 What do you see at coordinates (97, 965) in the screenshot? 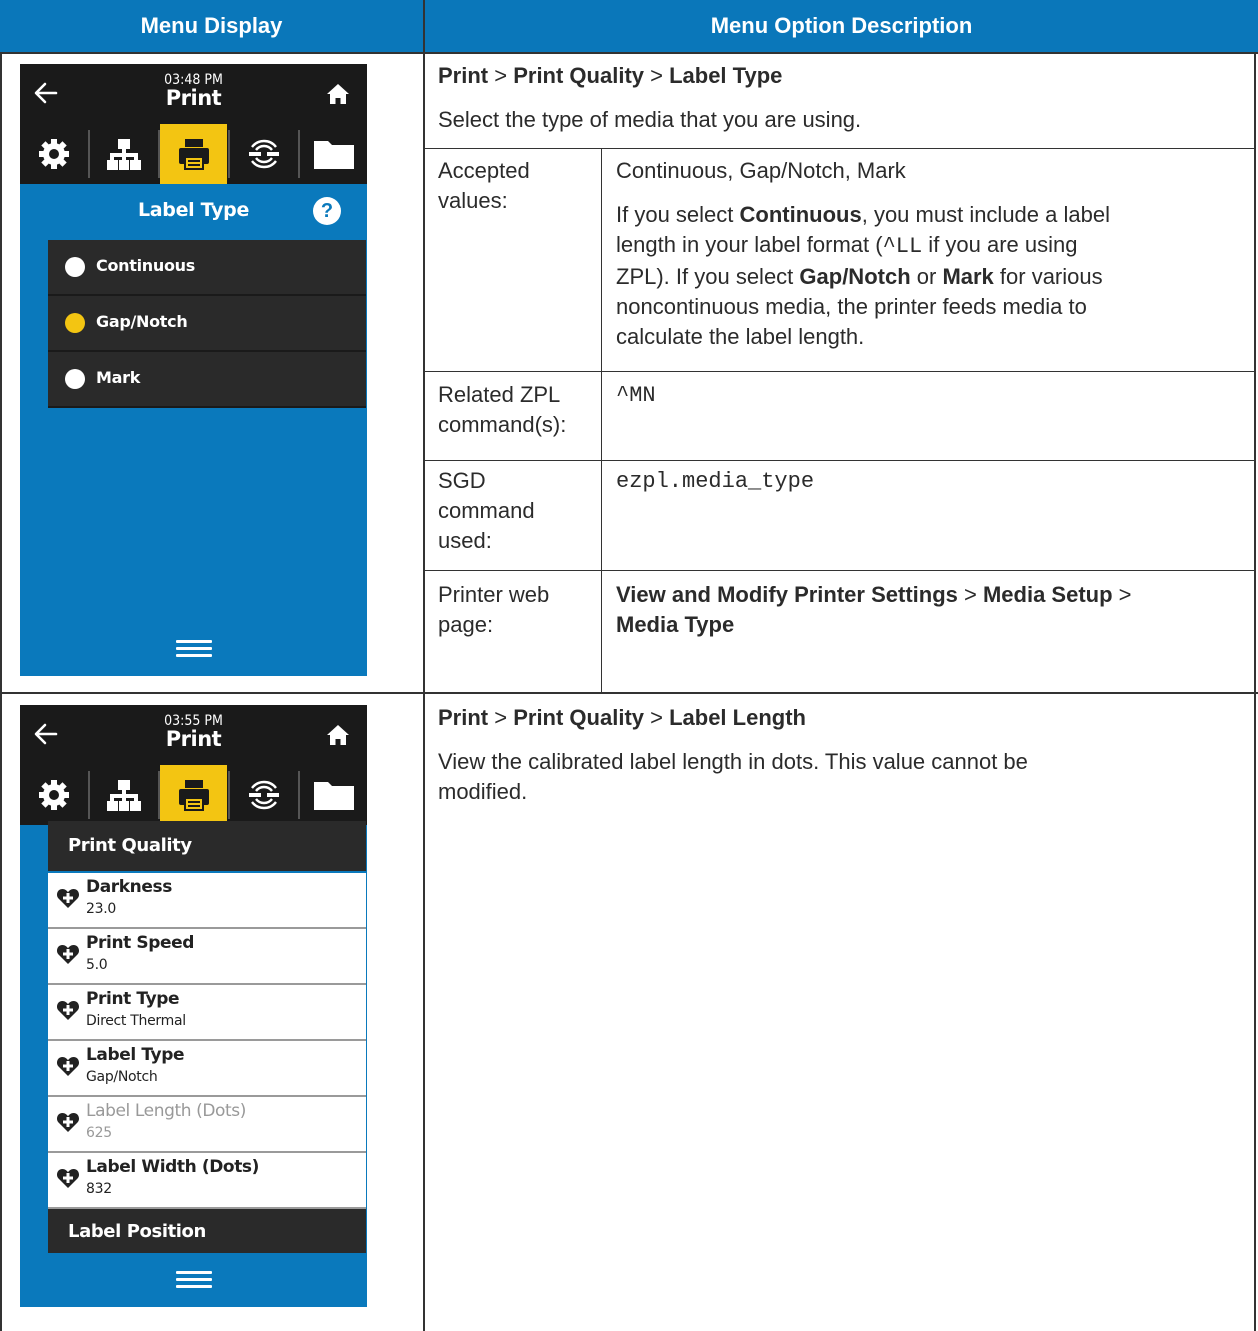
I see `setting-value: 5.0` at bounding box center [97, 965].